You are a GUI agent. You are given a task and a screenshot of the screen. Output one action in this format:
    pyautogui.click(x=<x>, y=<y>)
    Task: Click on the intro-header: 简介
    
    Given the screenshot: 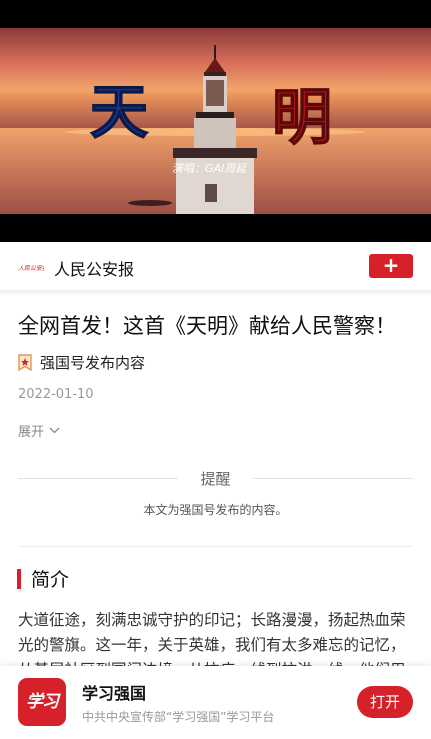 What is the action you would take?
    pyautogui.click(x=43, y=578)
    